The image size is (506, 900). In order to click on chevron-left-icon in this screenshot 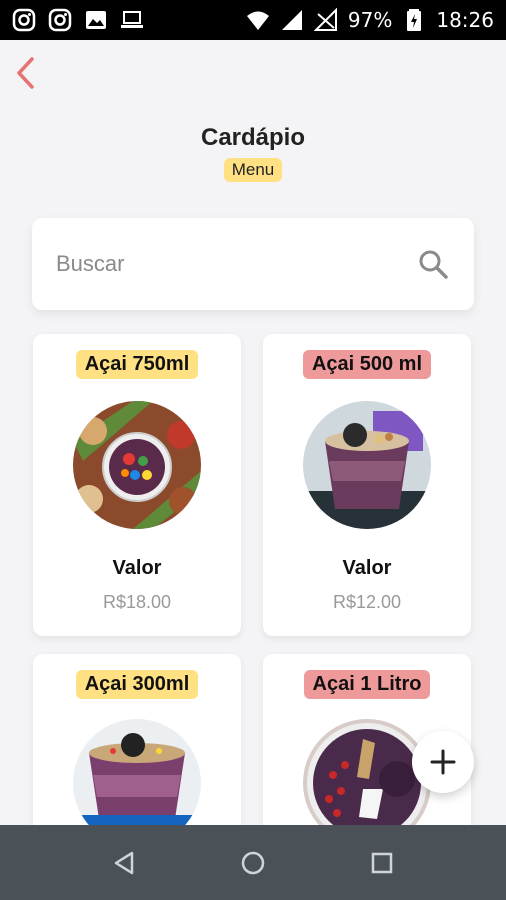, I will do `click(25, 73)`.